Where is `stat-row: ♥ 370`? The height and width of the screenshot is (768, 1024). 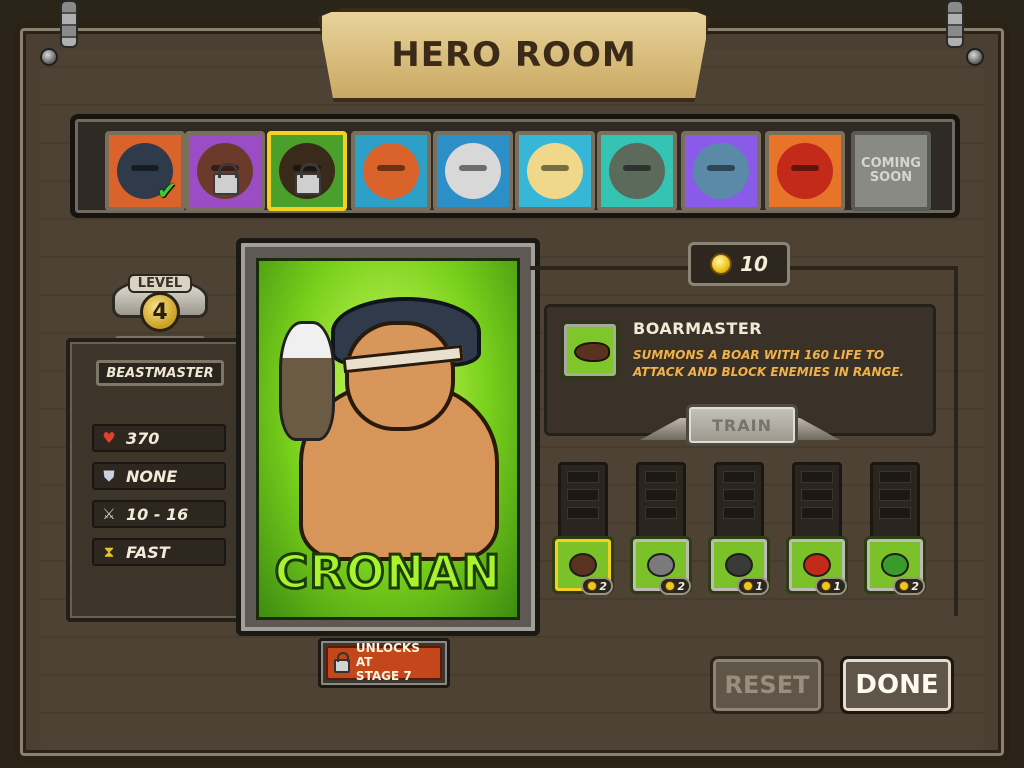 stat-row: ♥ 370 is located at coordinates (159, 438).